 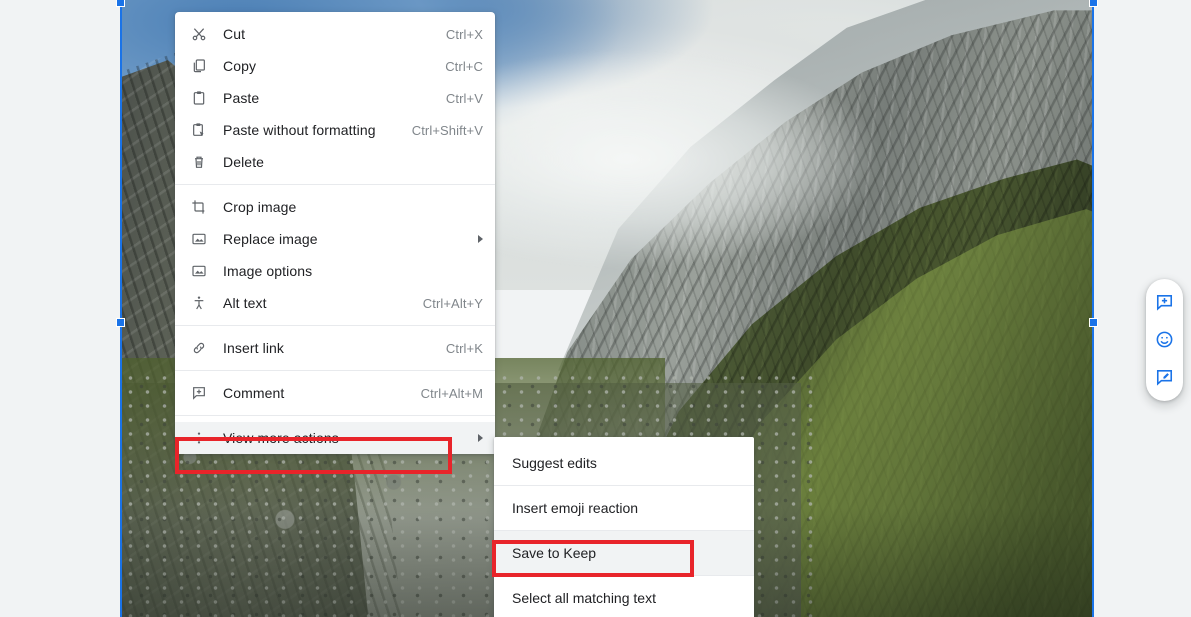 I want to click on menu-item-paste-without-formatting: Paste without formatting Ctrl+Shift+V, so click(x=335, y=130).